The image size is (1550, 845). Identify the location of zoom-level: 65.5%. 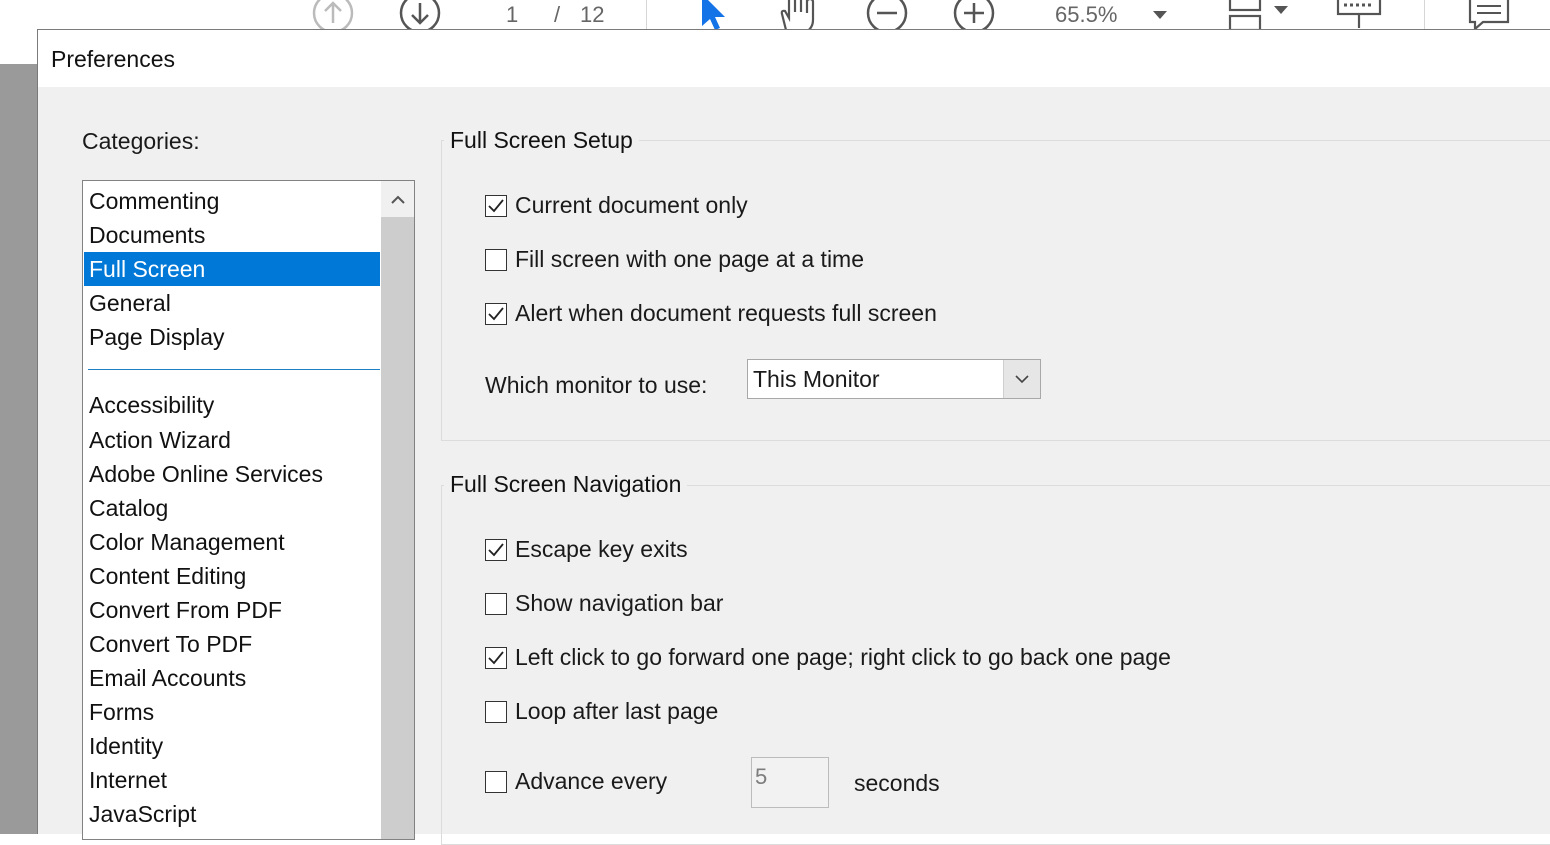
(1086, 15).